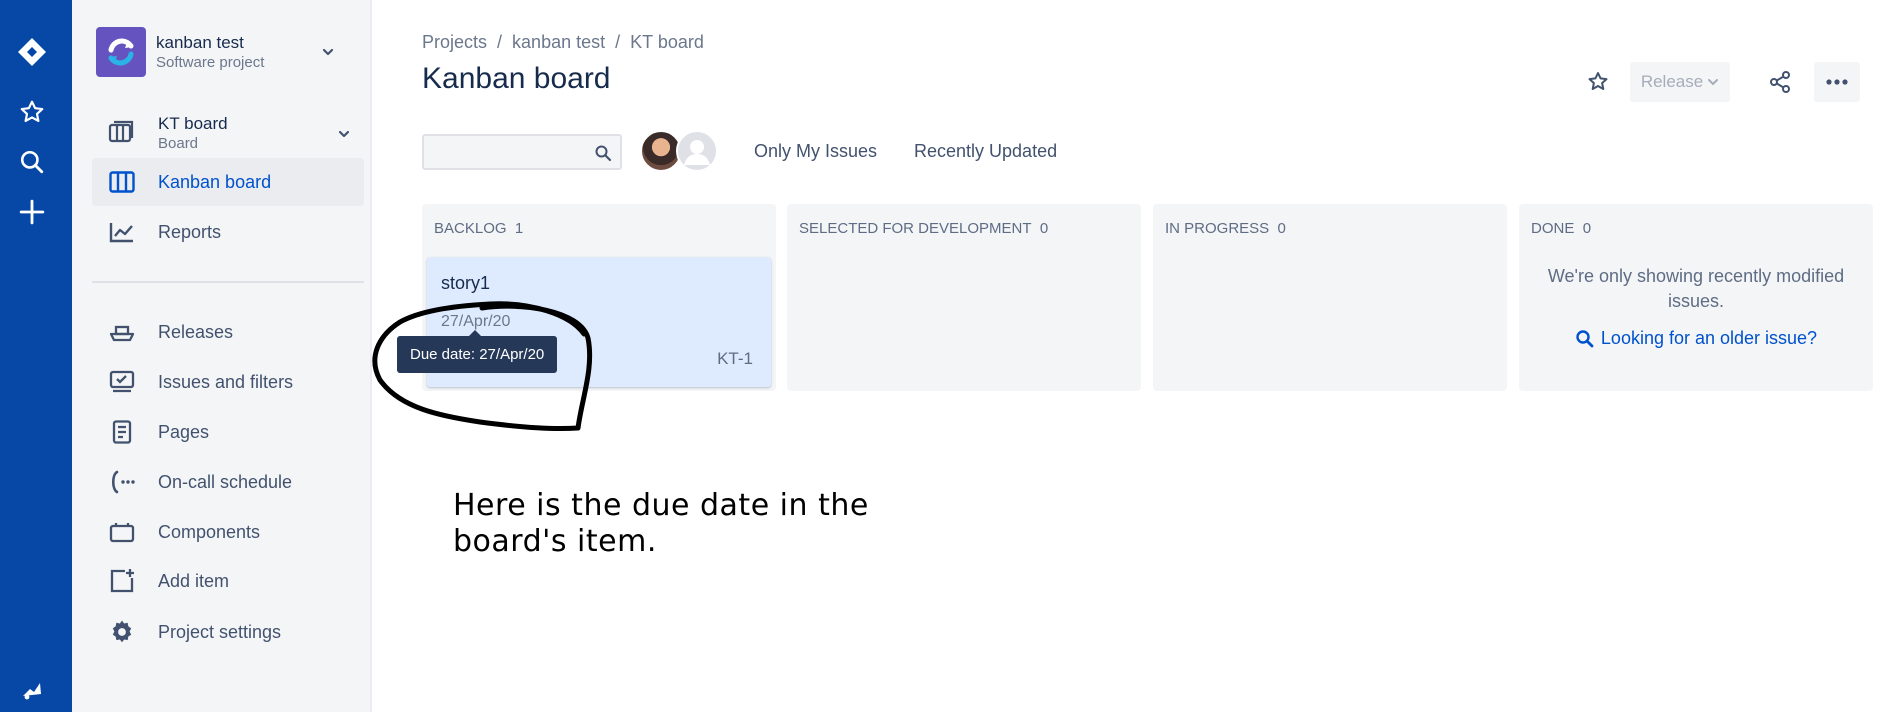  I want to click on older-issue-link: Looking for an older issue?, so click(1696, 338).